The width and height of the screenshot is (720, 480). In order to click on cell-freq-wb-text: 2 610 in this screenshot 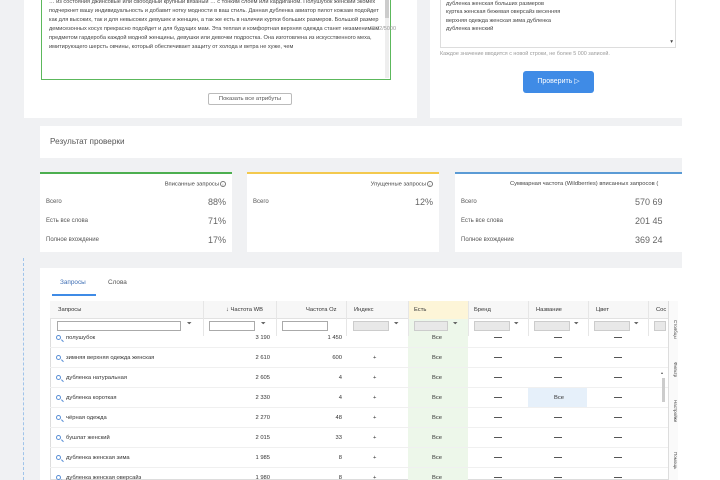, I will do `click(262, 358)`.